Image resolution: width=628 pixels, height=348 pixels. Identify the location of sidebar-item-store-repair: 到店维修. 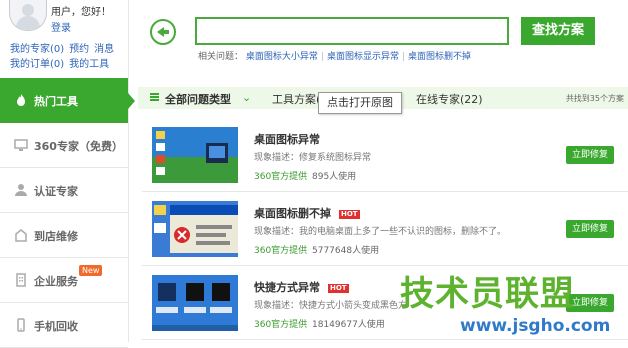
(64, 235).